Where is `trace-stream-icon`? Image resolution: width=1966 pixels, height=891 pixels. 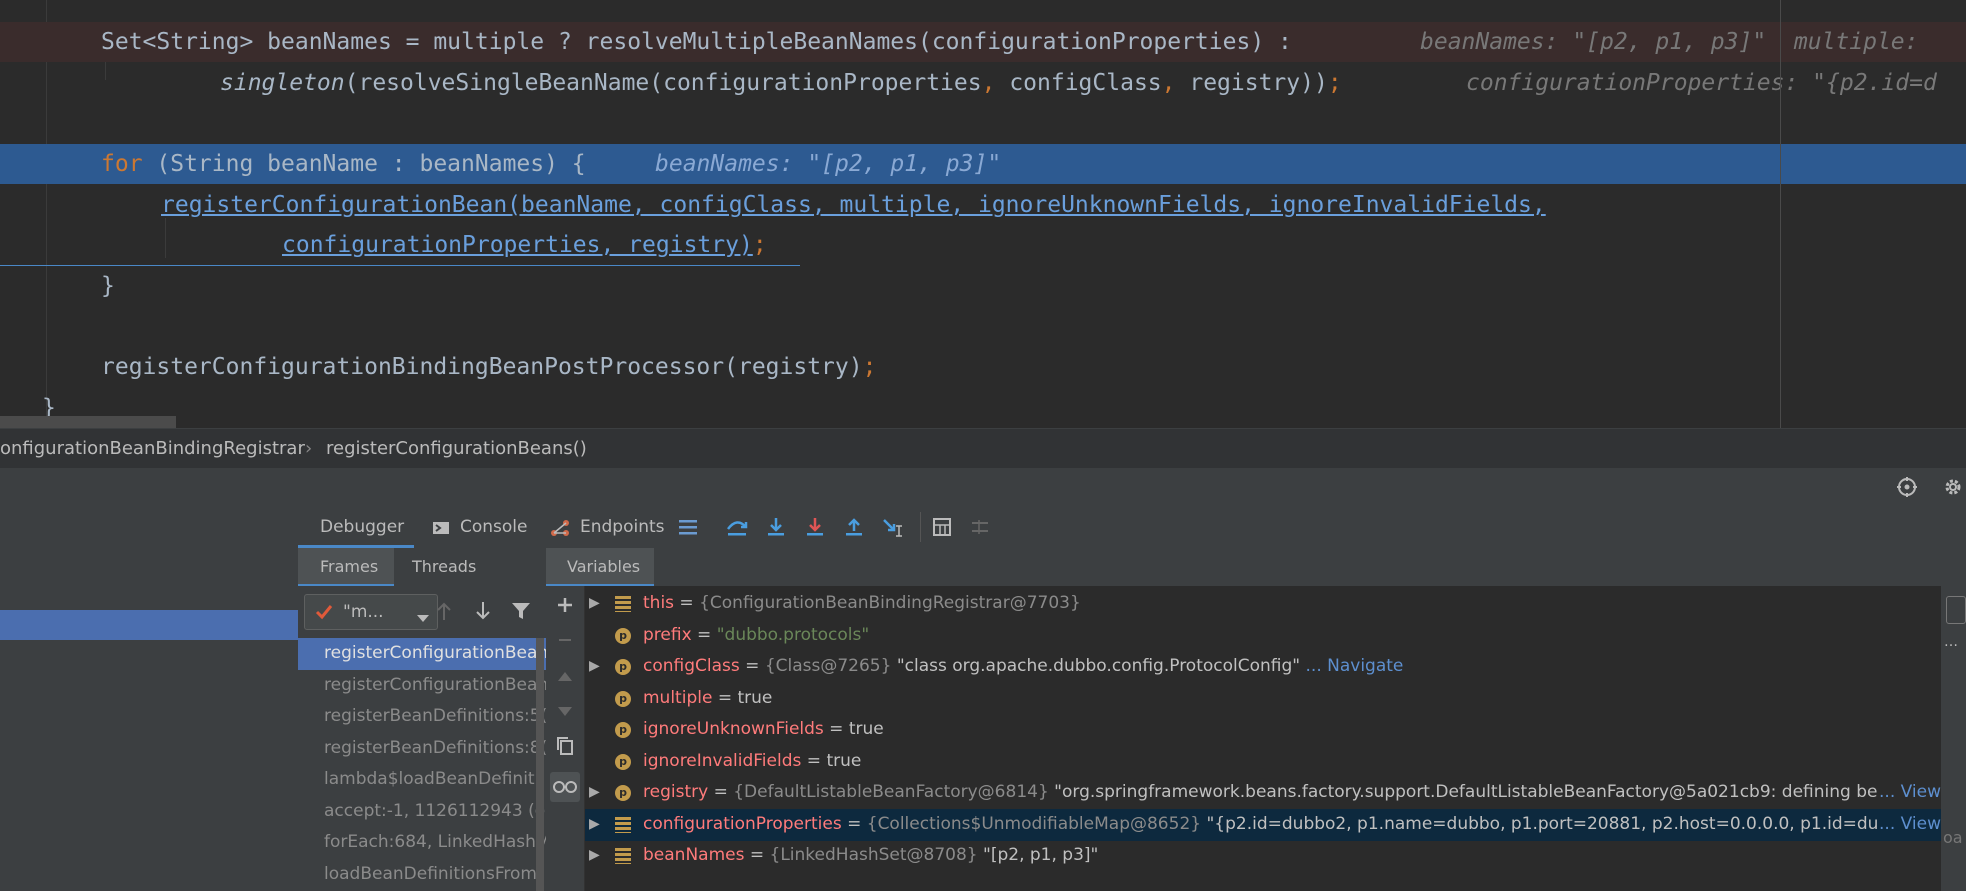 trace-stream-icon is located at coordinates (980, 529).